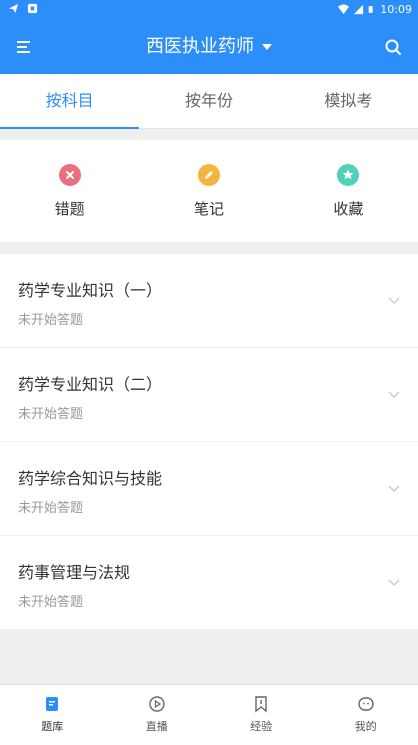  Describe the element at coordinates (70, 175) in the screenshot. I see `close-circle-icon` at that location.